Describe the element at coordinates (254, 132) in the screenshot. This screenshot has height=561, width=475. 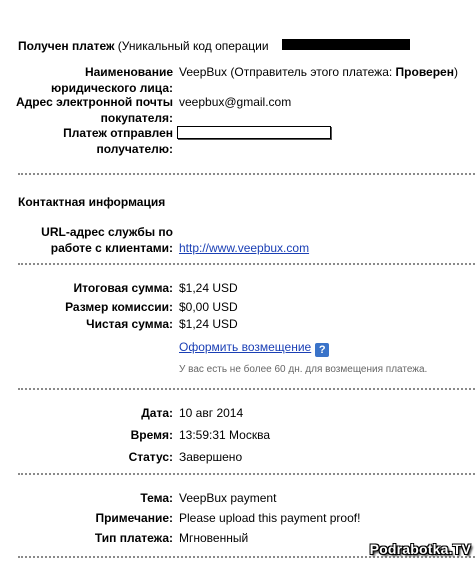
I see `redacted-recipient-field` at that location.